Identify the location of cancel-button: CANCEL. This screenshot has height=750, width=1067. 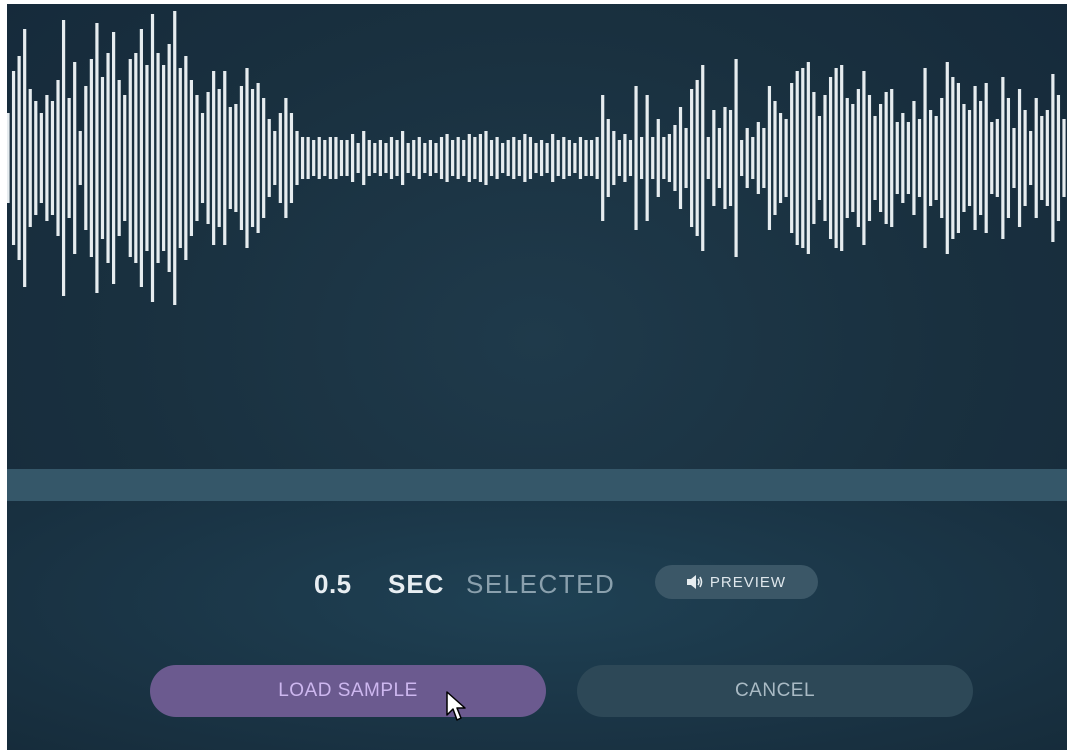
(775, 691).